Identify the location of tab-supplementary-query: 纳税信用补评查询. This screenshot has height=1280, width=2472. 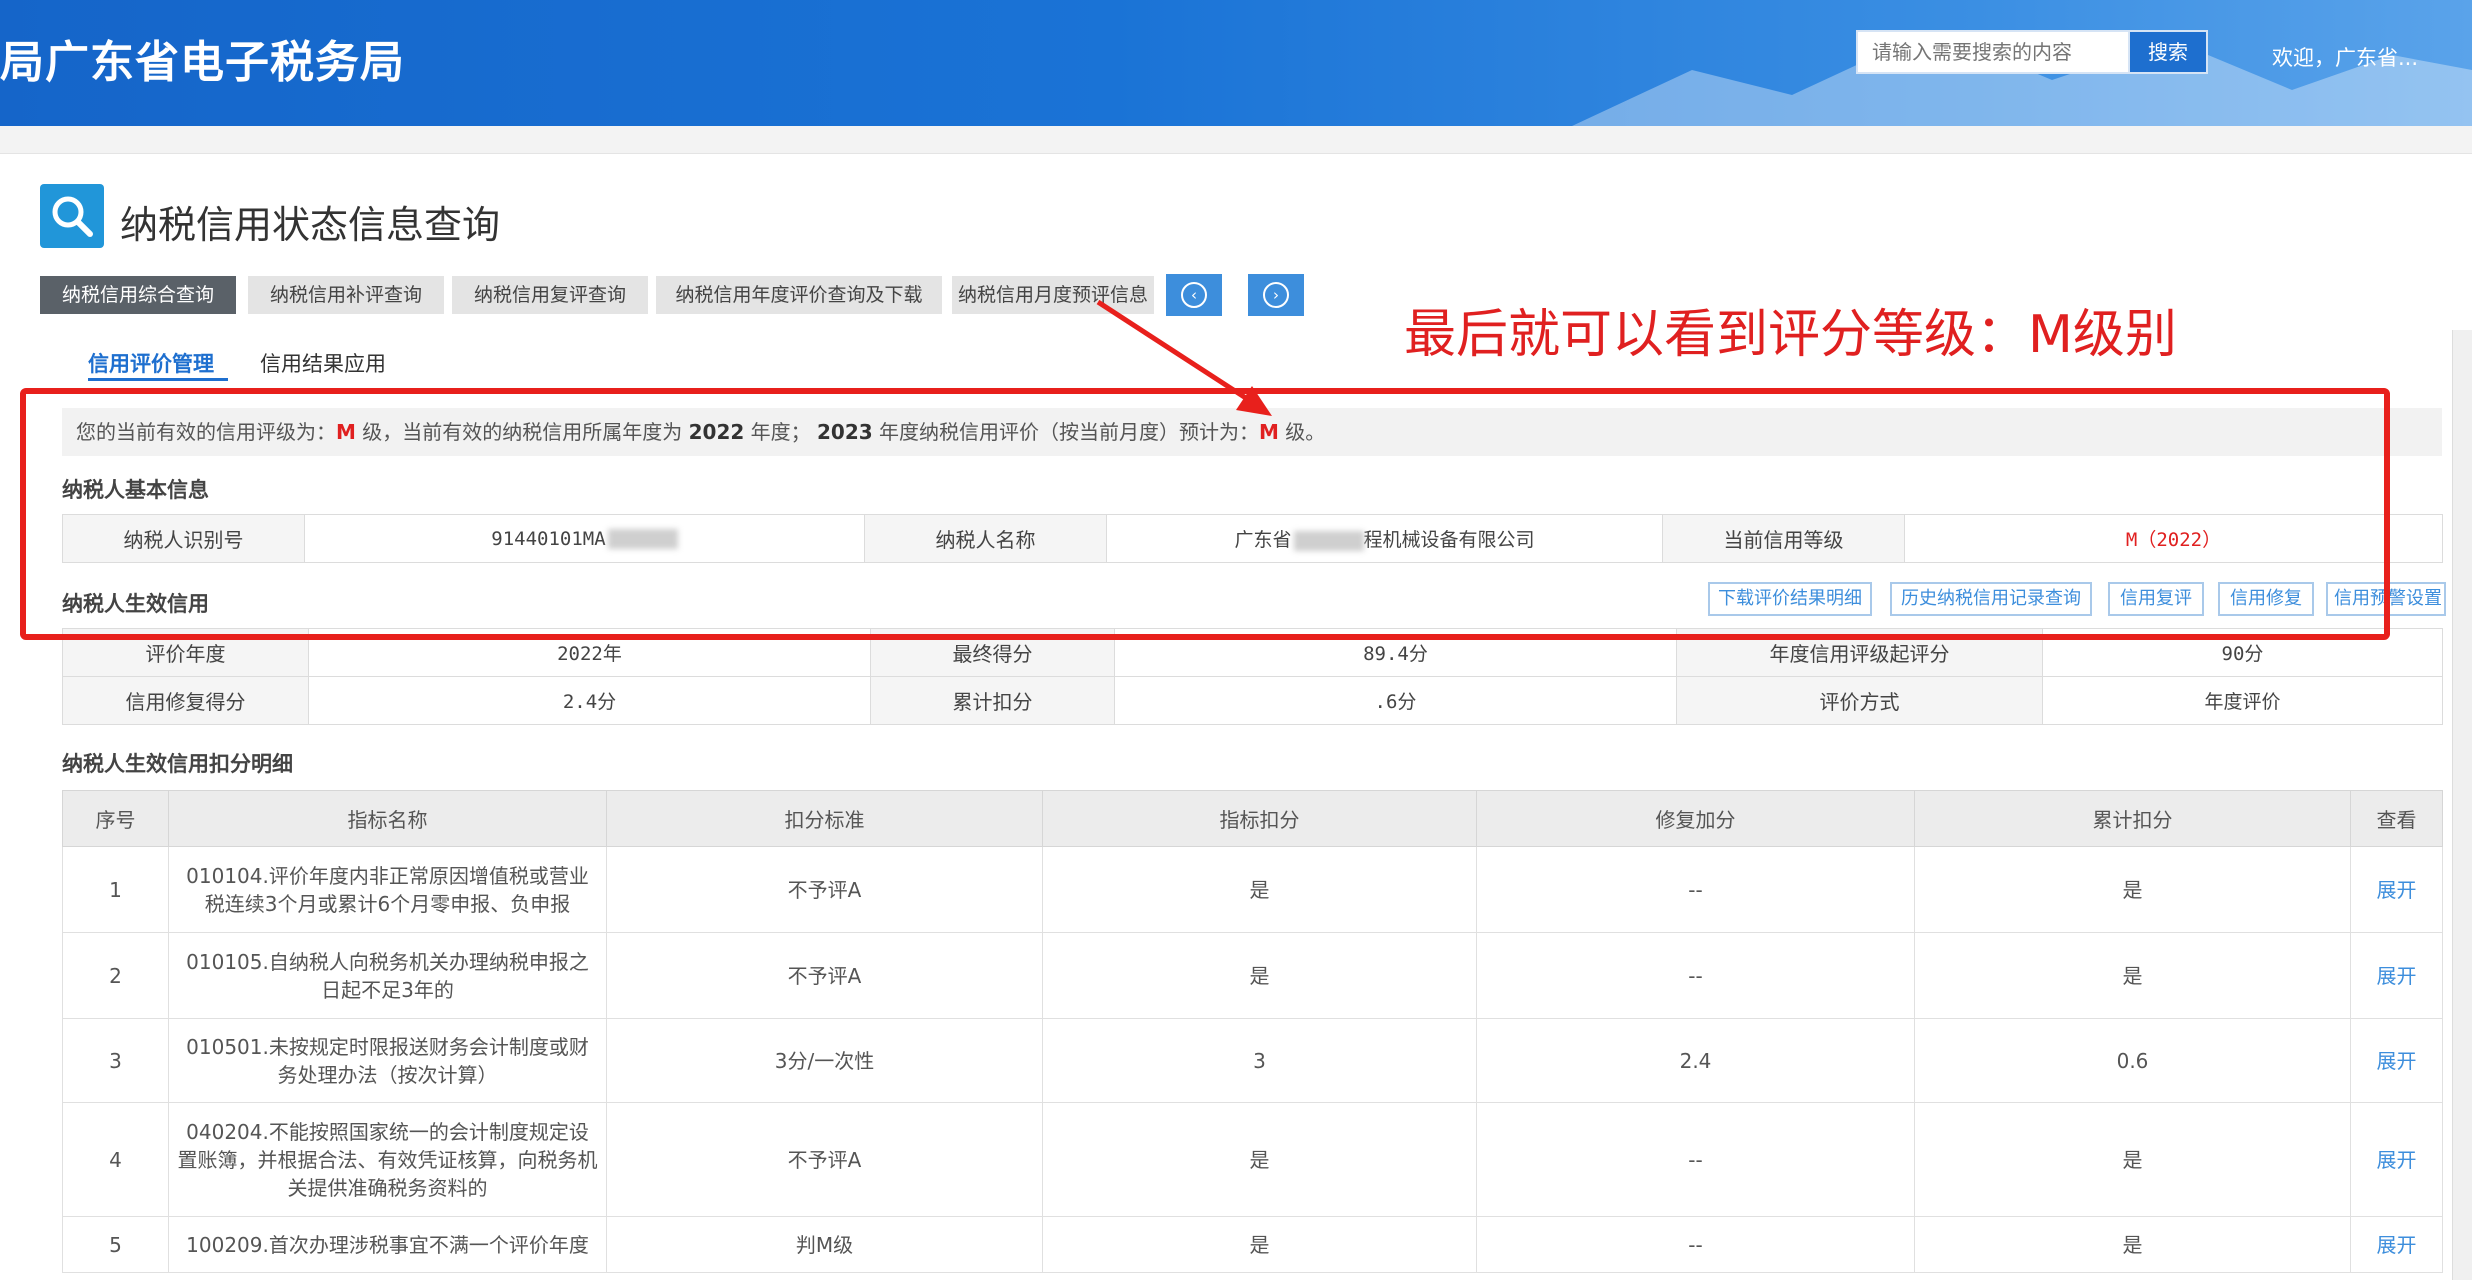
(346, 295).